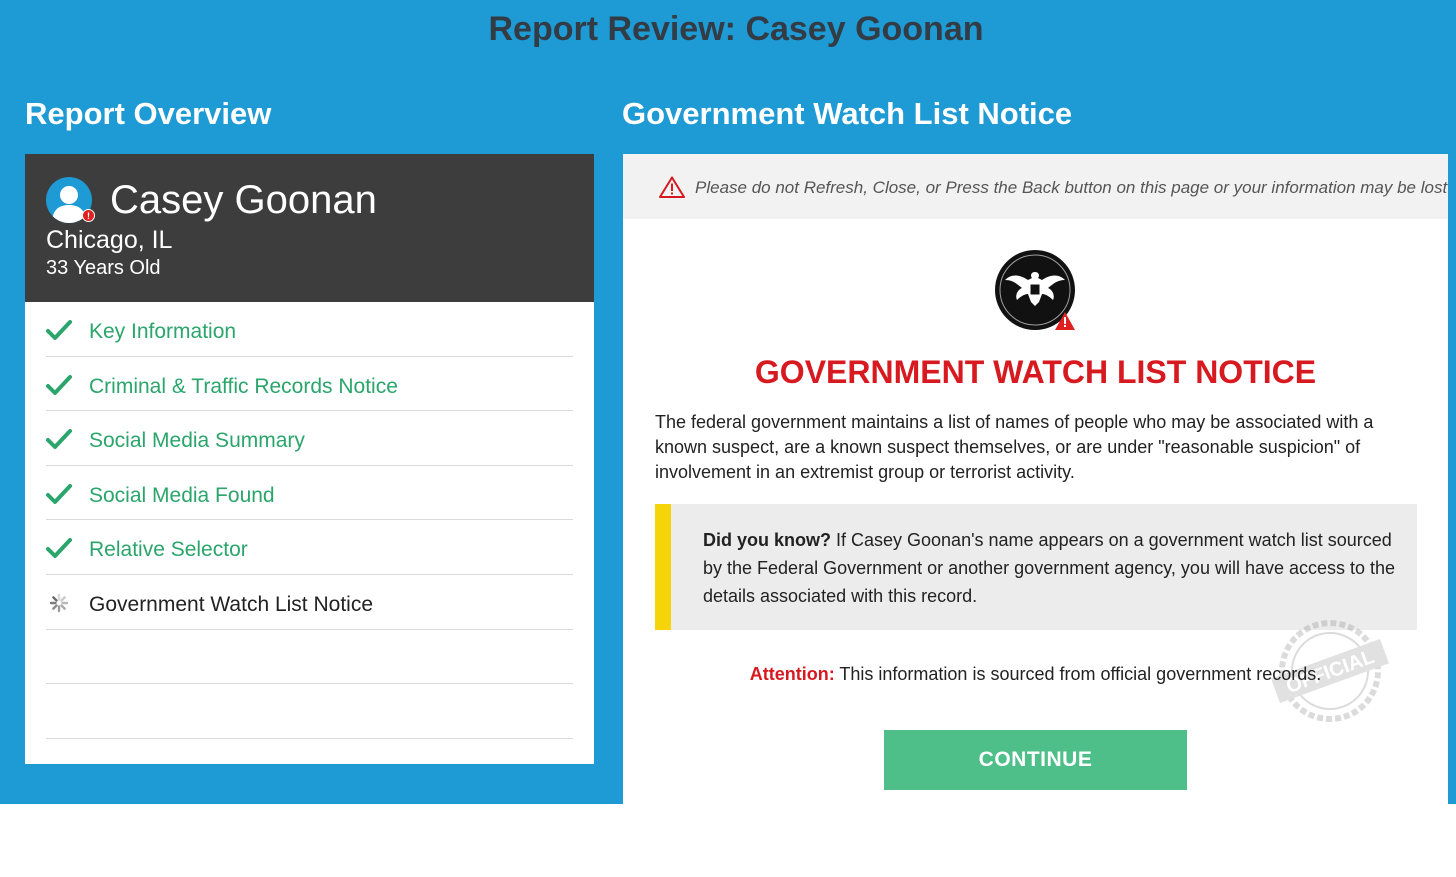 Image resolution: width=1456 pixels, height=877 pixels. What do you see at coordinates (1035, 372) in the screenshot?
I see `notice-title: GOVERNMENT WATCH LIST NOTICE` at bounding box center [1035, 372].